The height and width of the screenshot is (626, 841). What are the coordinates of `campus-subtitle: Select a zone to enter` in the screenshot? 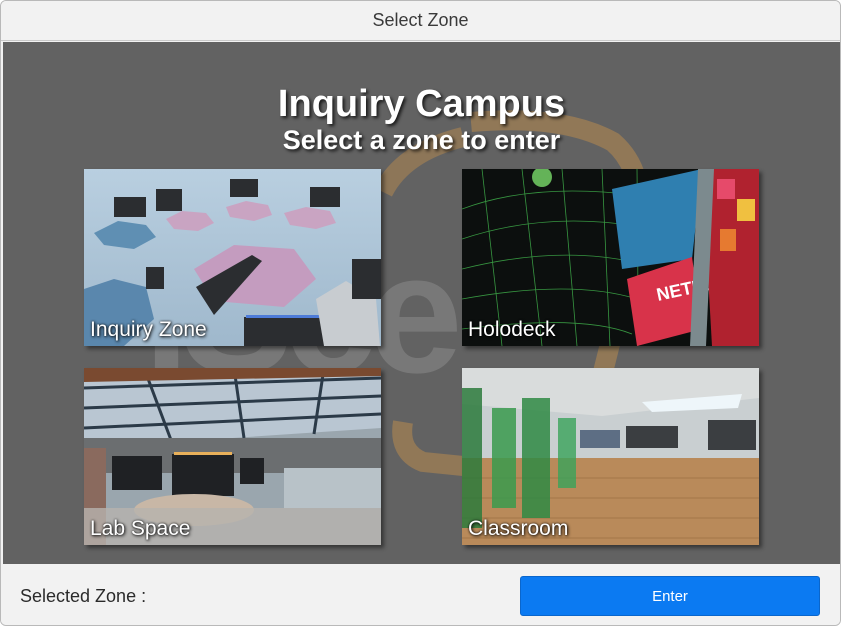 It's located at (421, 140).